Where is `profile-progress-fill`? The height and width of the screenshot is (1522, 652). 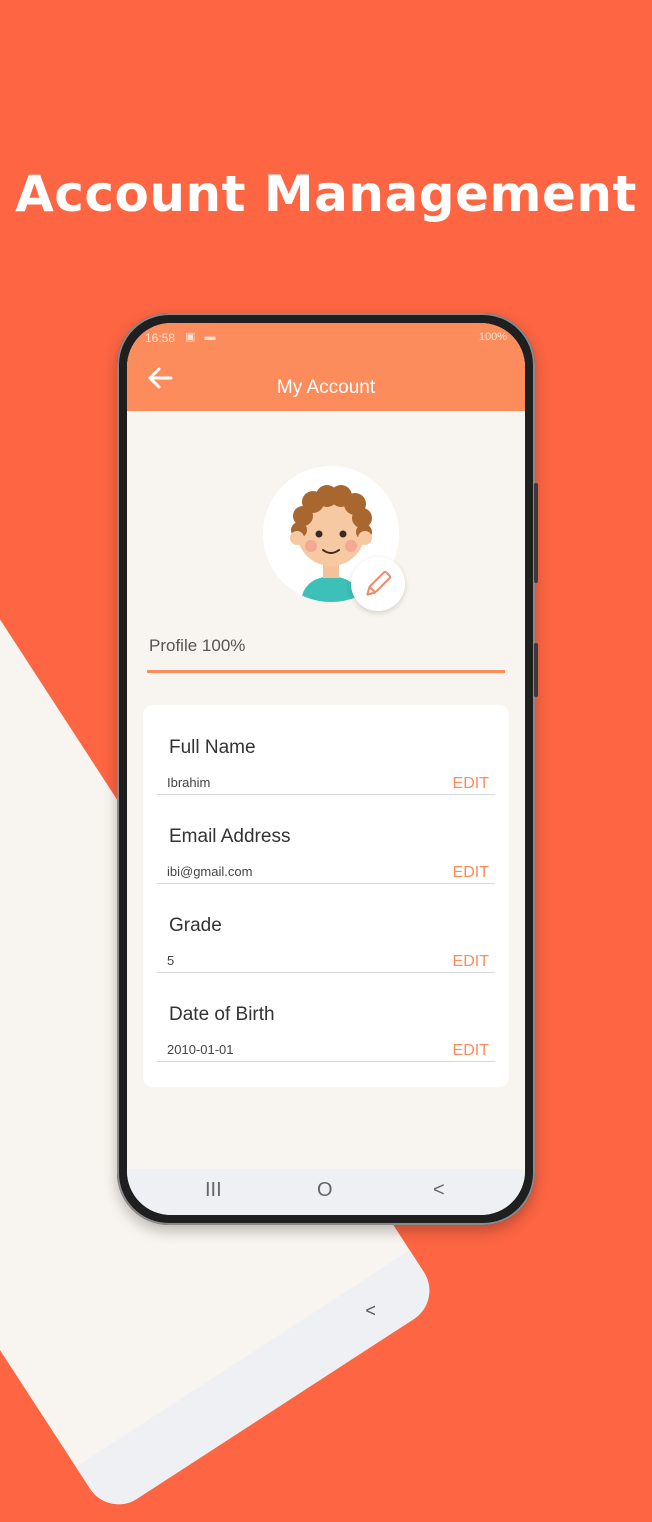
profile-progress-fill is located at coordinates (326, 671).